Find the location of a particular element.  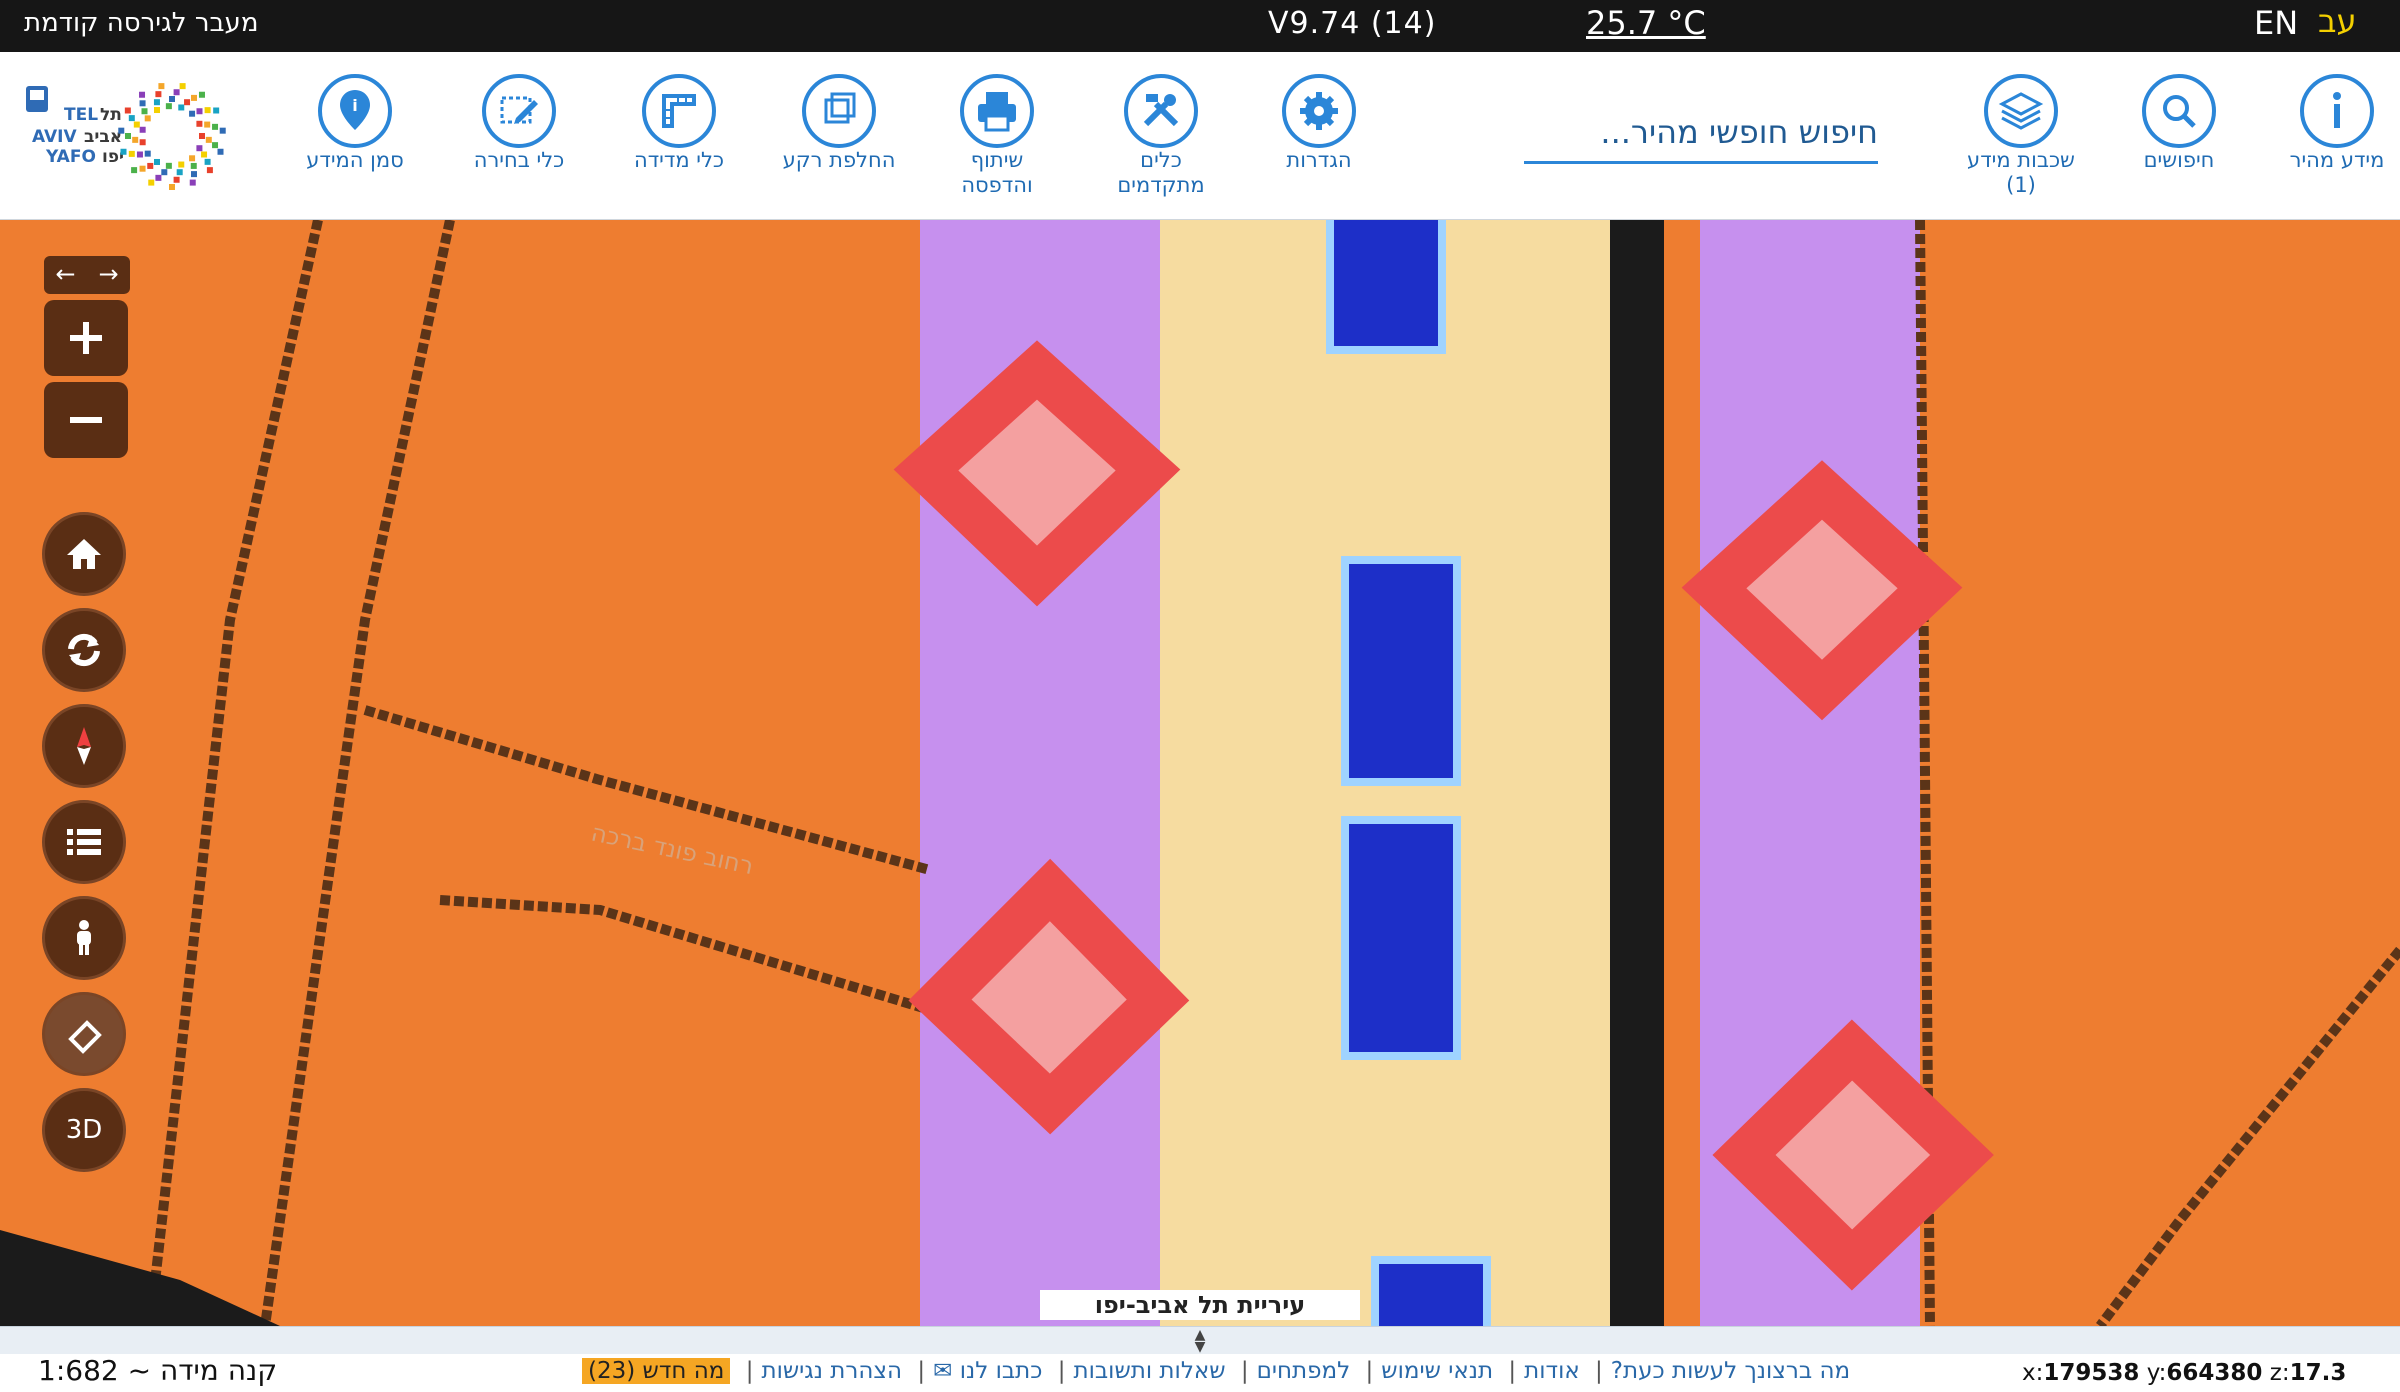

panel-resize-bar: ▲ ▼ is located at coordinates (1200, 1340).